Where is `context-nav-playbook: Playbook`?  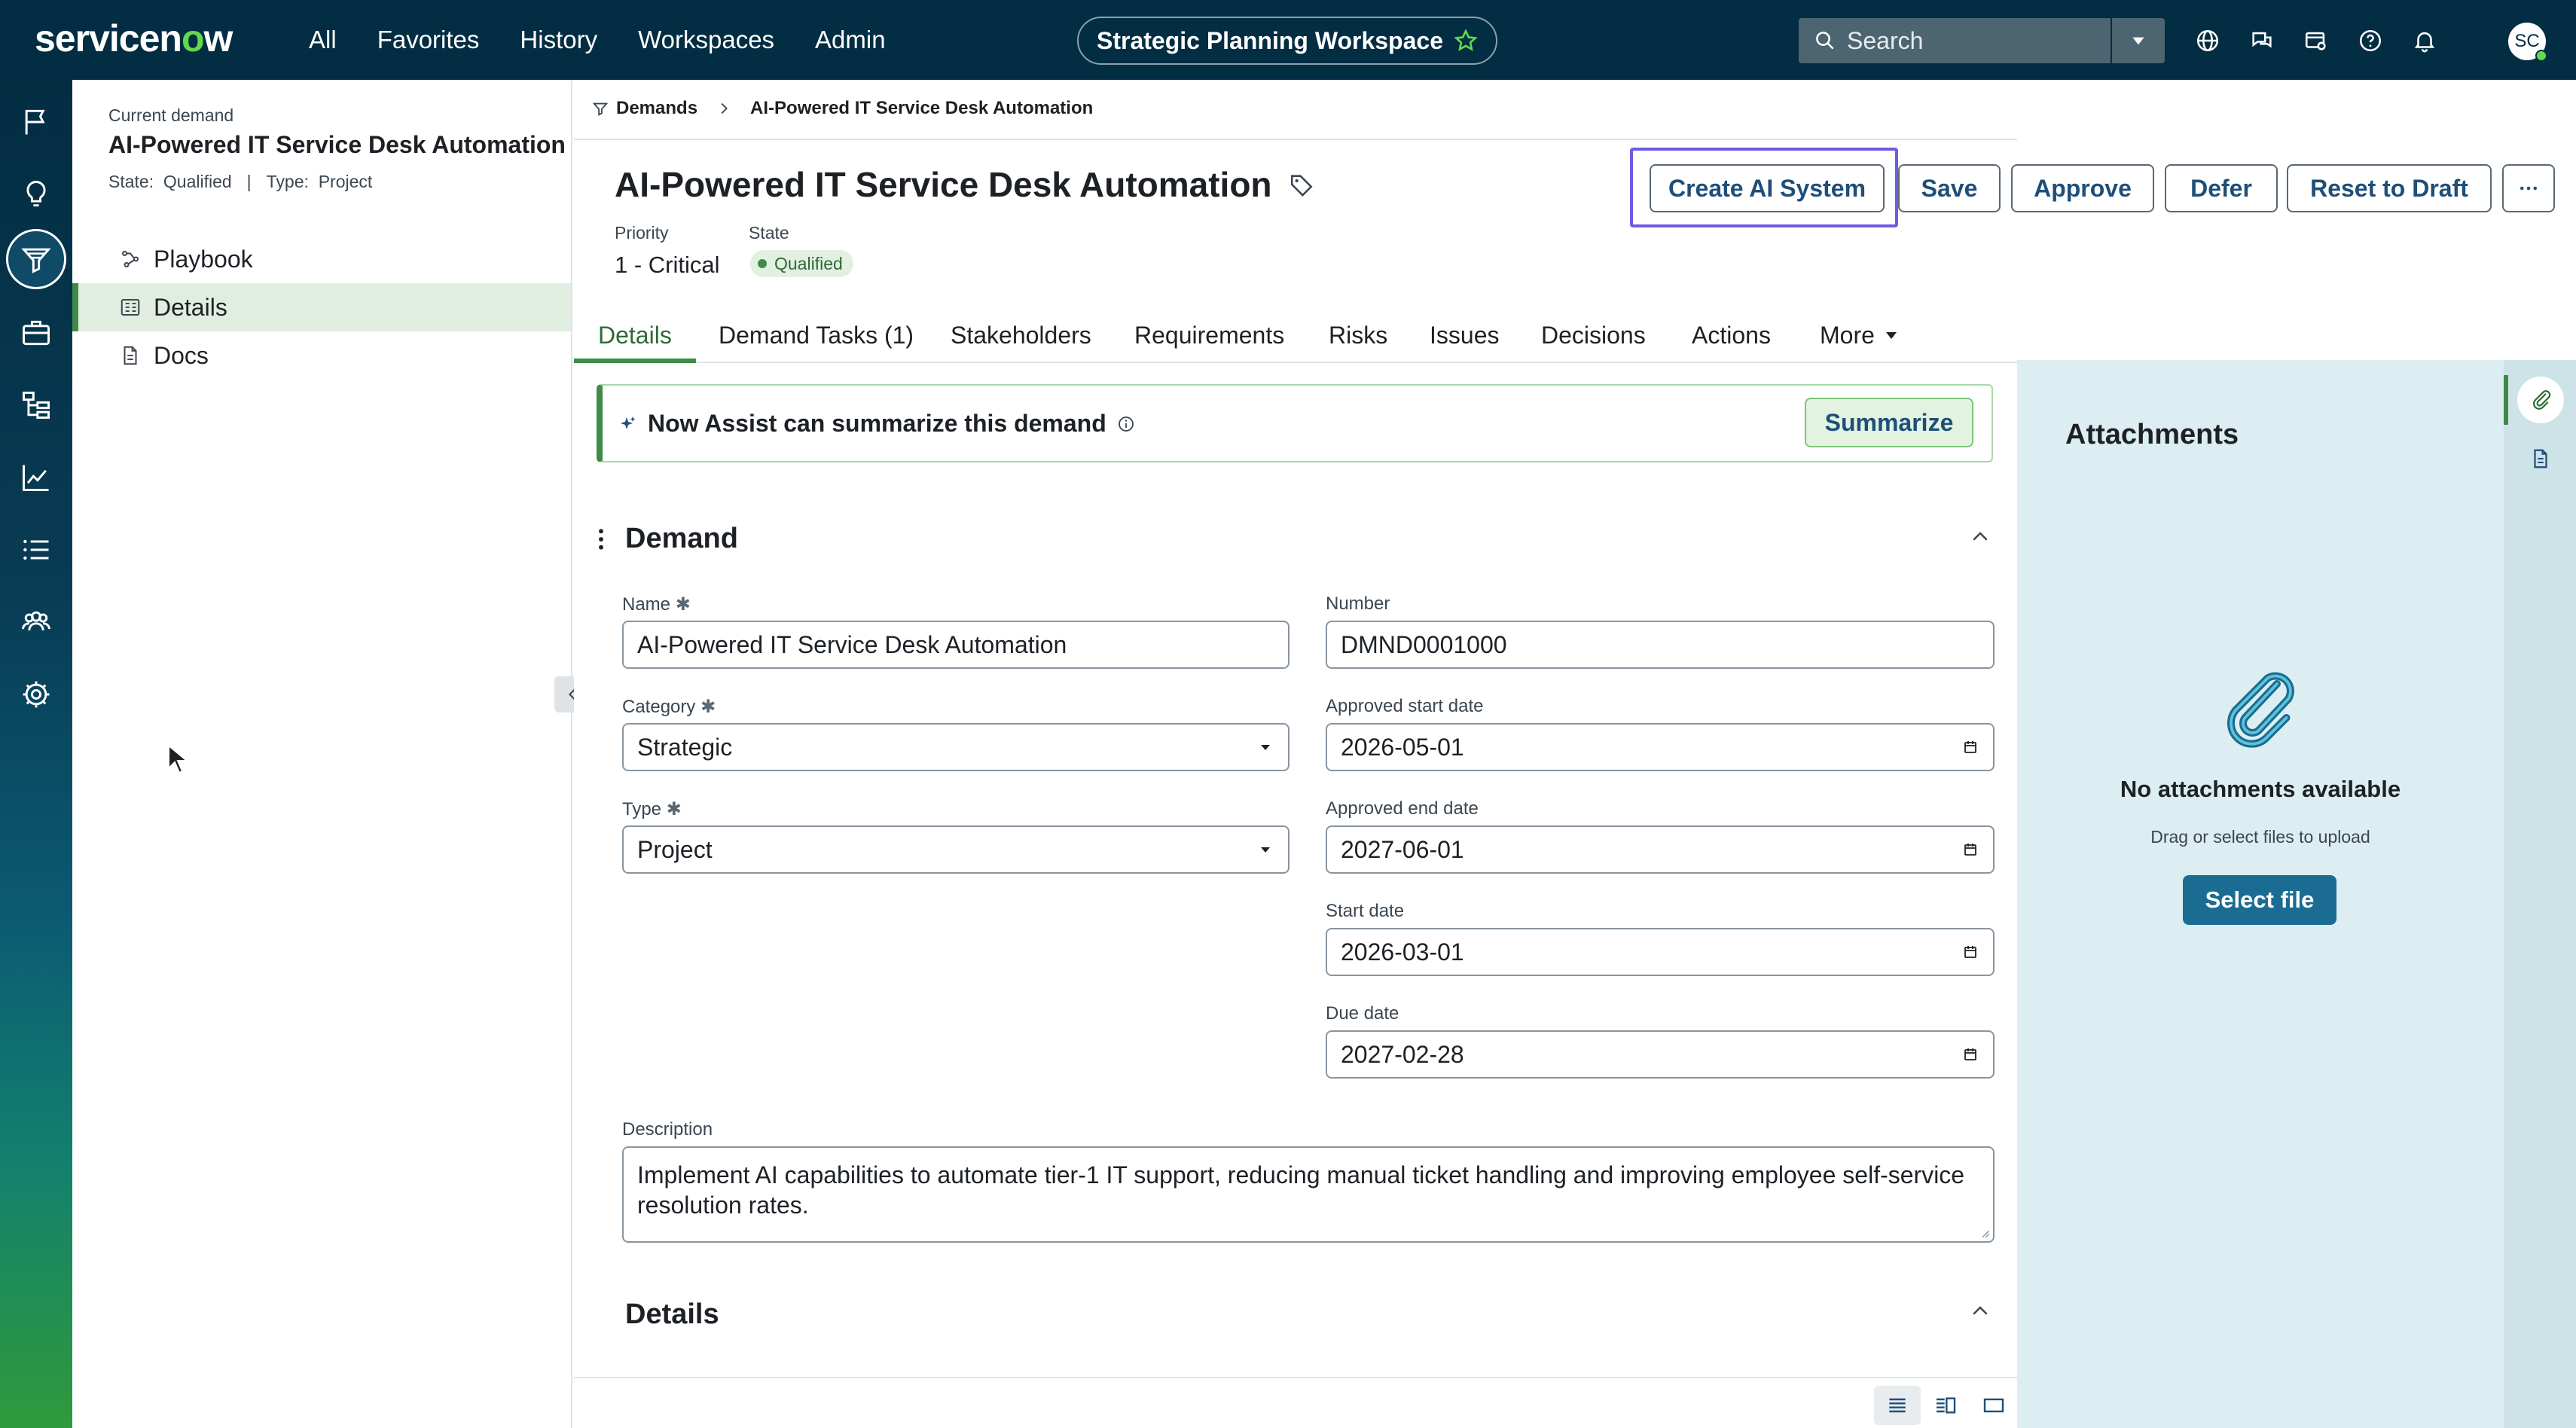 context-nav-playbook: Playbook is located at coordinates (322, 259).